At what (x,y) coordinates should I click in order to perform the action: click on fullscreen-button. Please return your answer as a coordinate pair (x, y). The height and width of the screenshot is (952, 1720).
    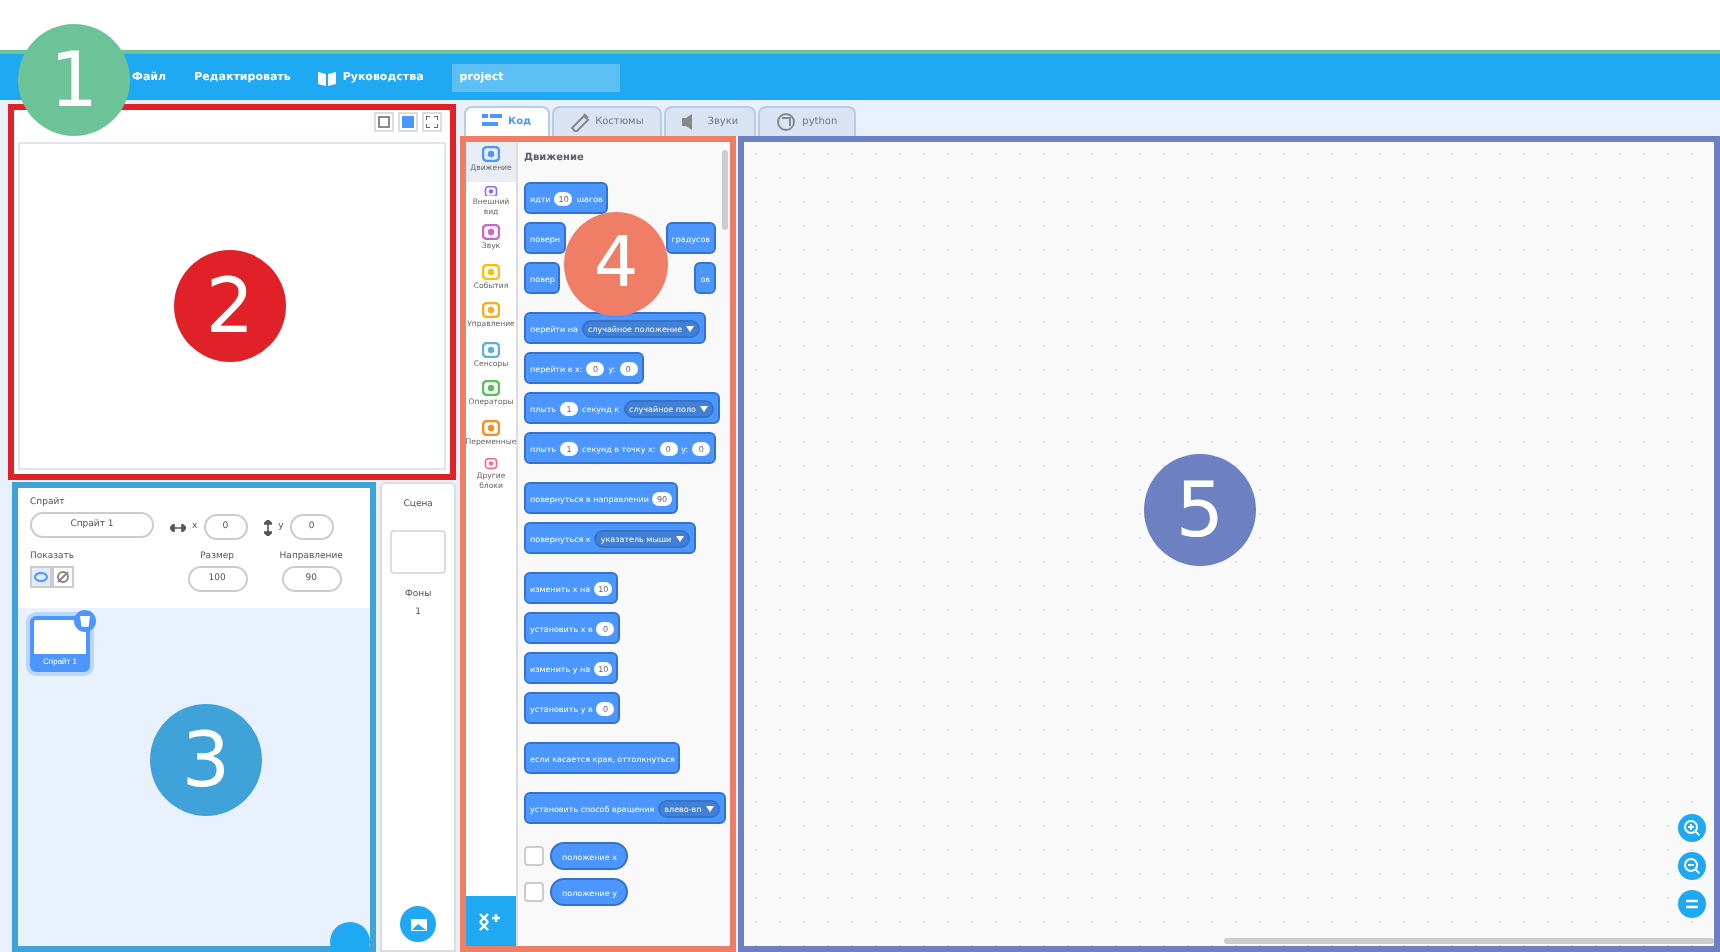
    Looking at the image, I should click on (432, 122).